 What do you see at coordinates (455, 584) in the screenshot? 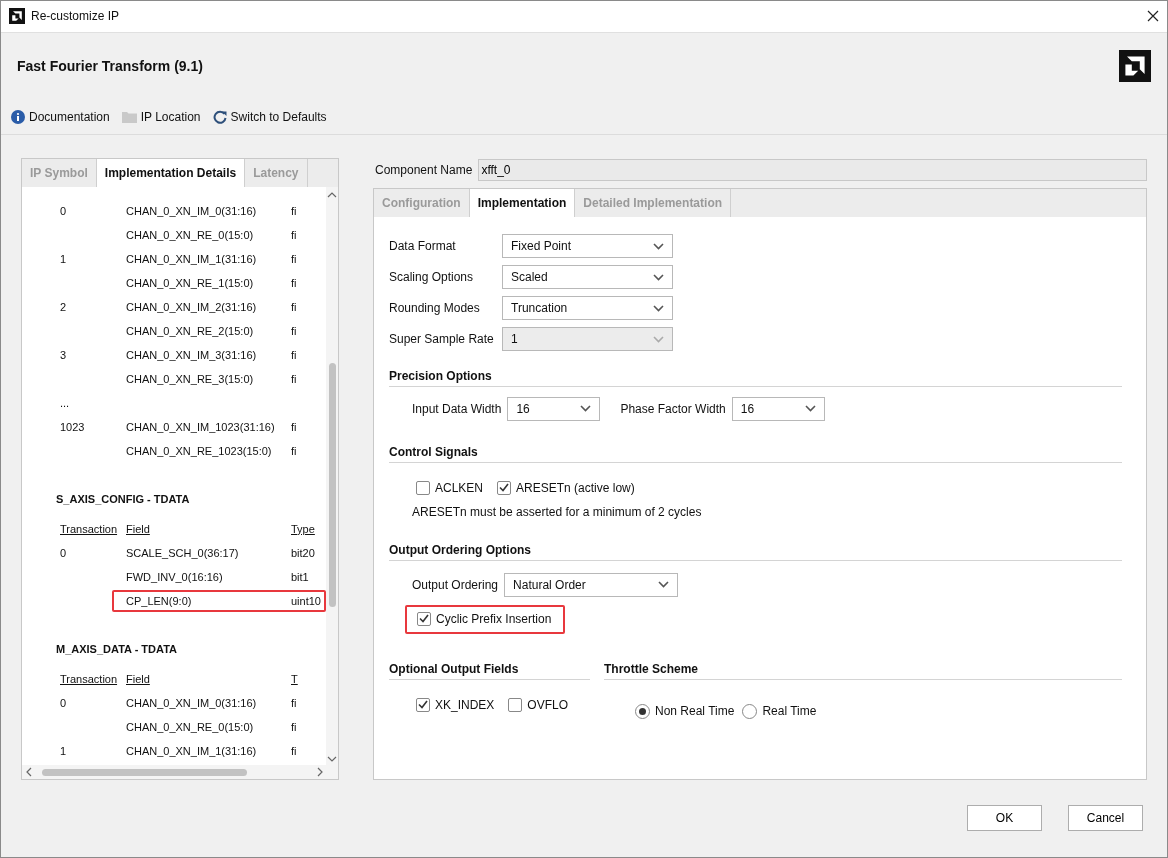
I see `field-label: Output Ordering` at bounding box center [455, 584].